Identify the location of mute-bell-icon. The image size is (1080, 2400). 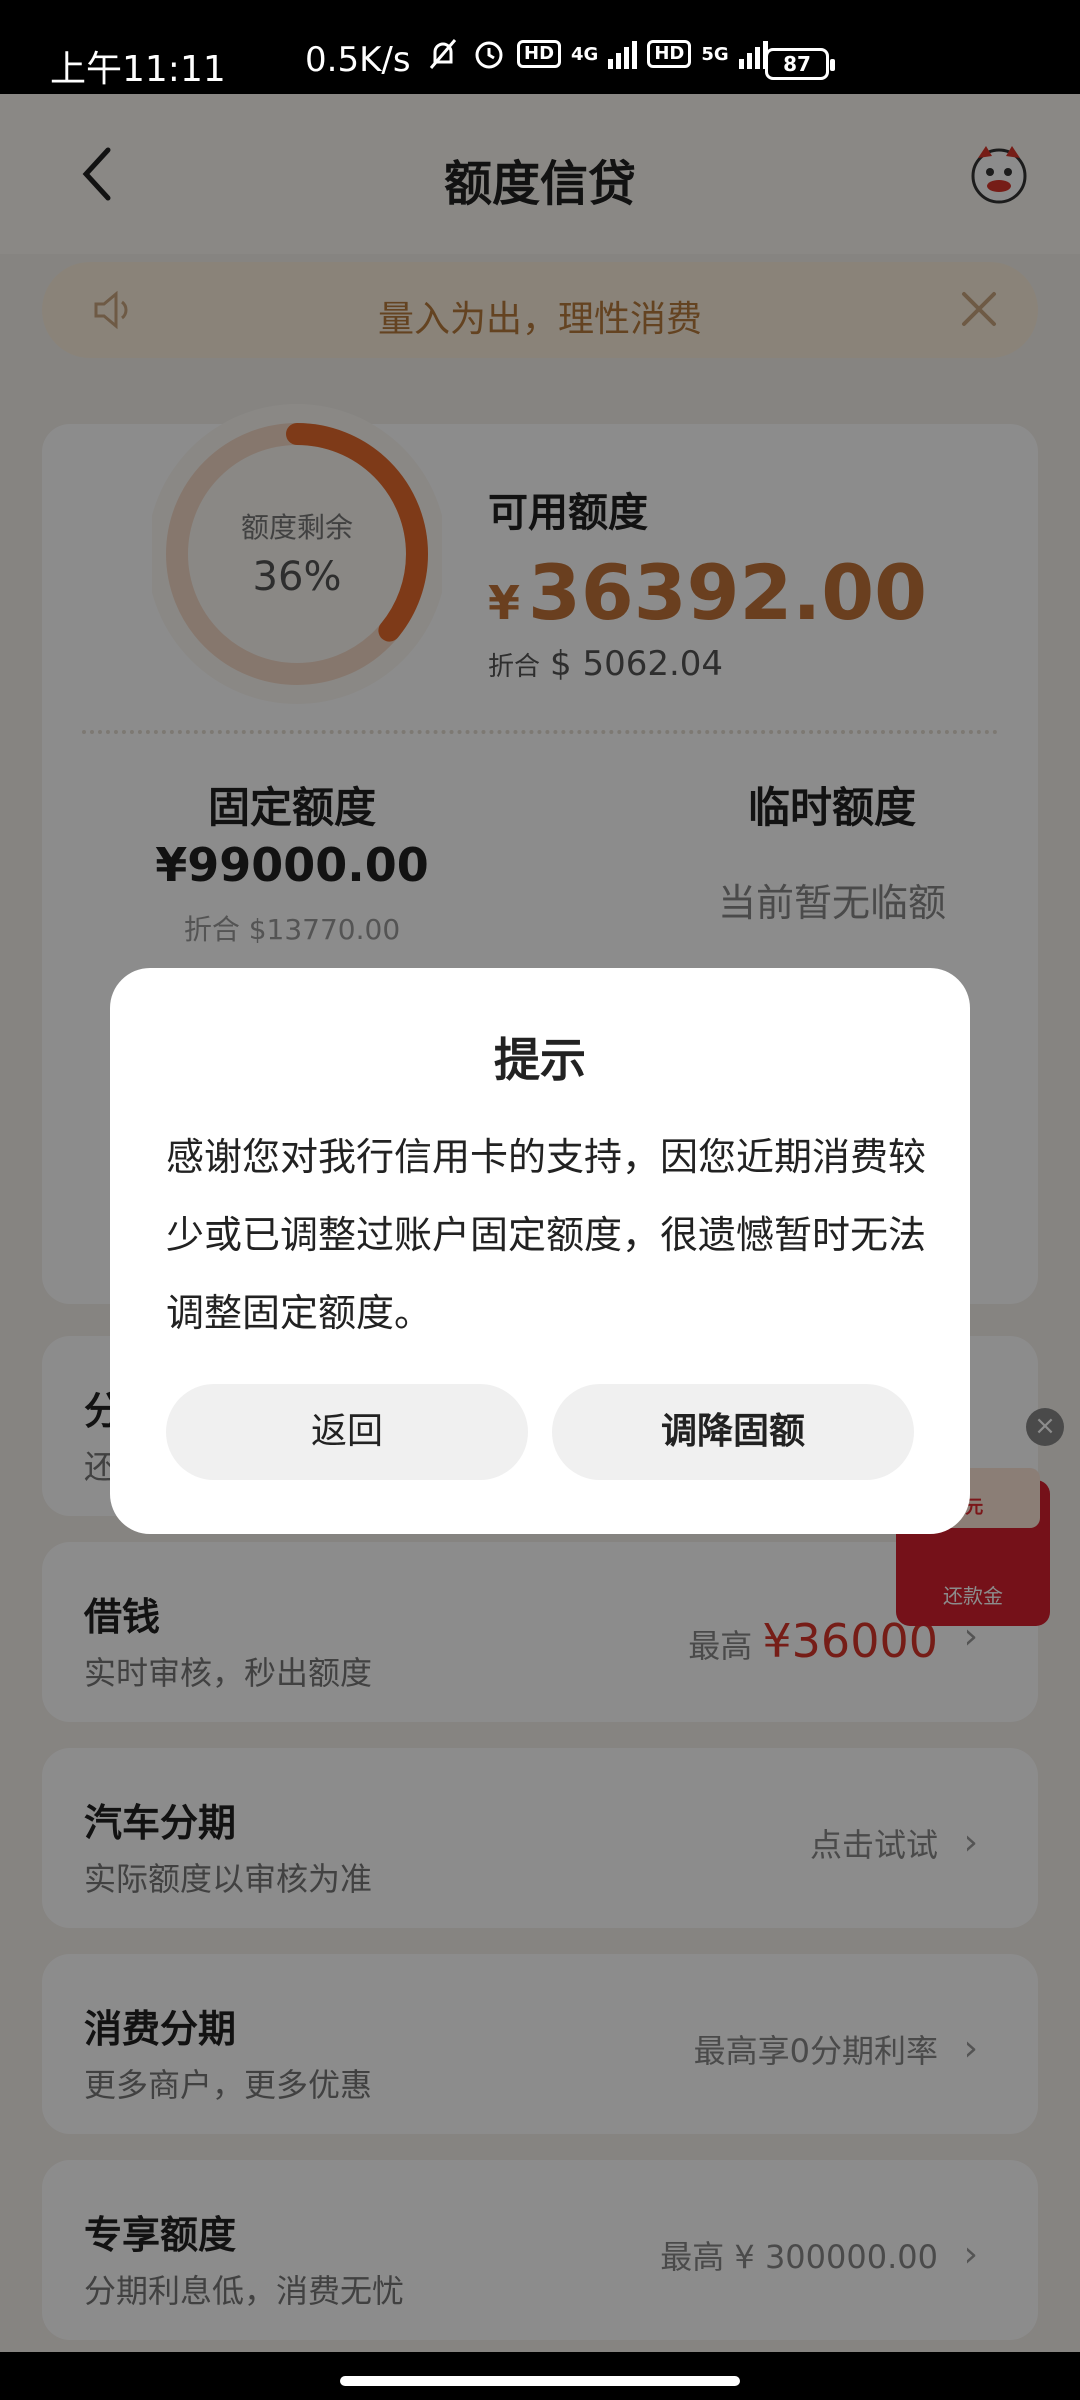
(443, 54).